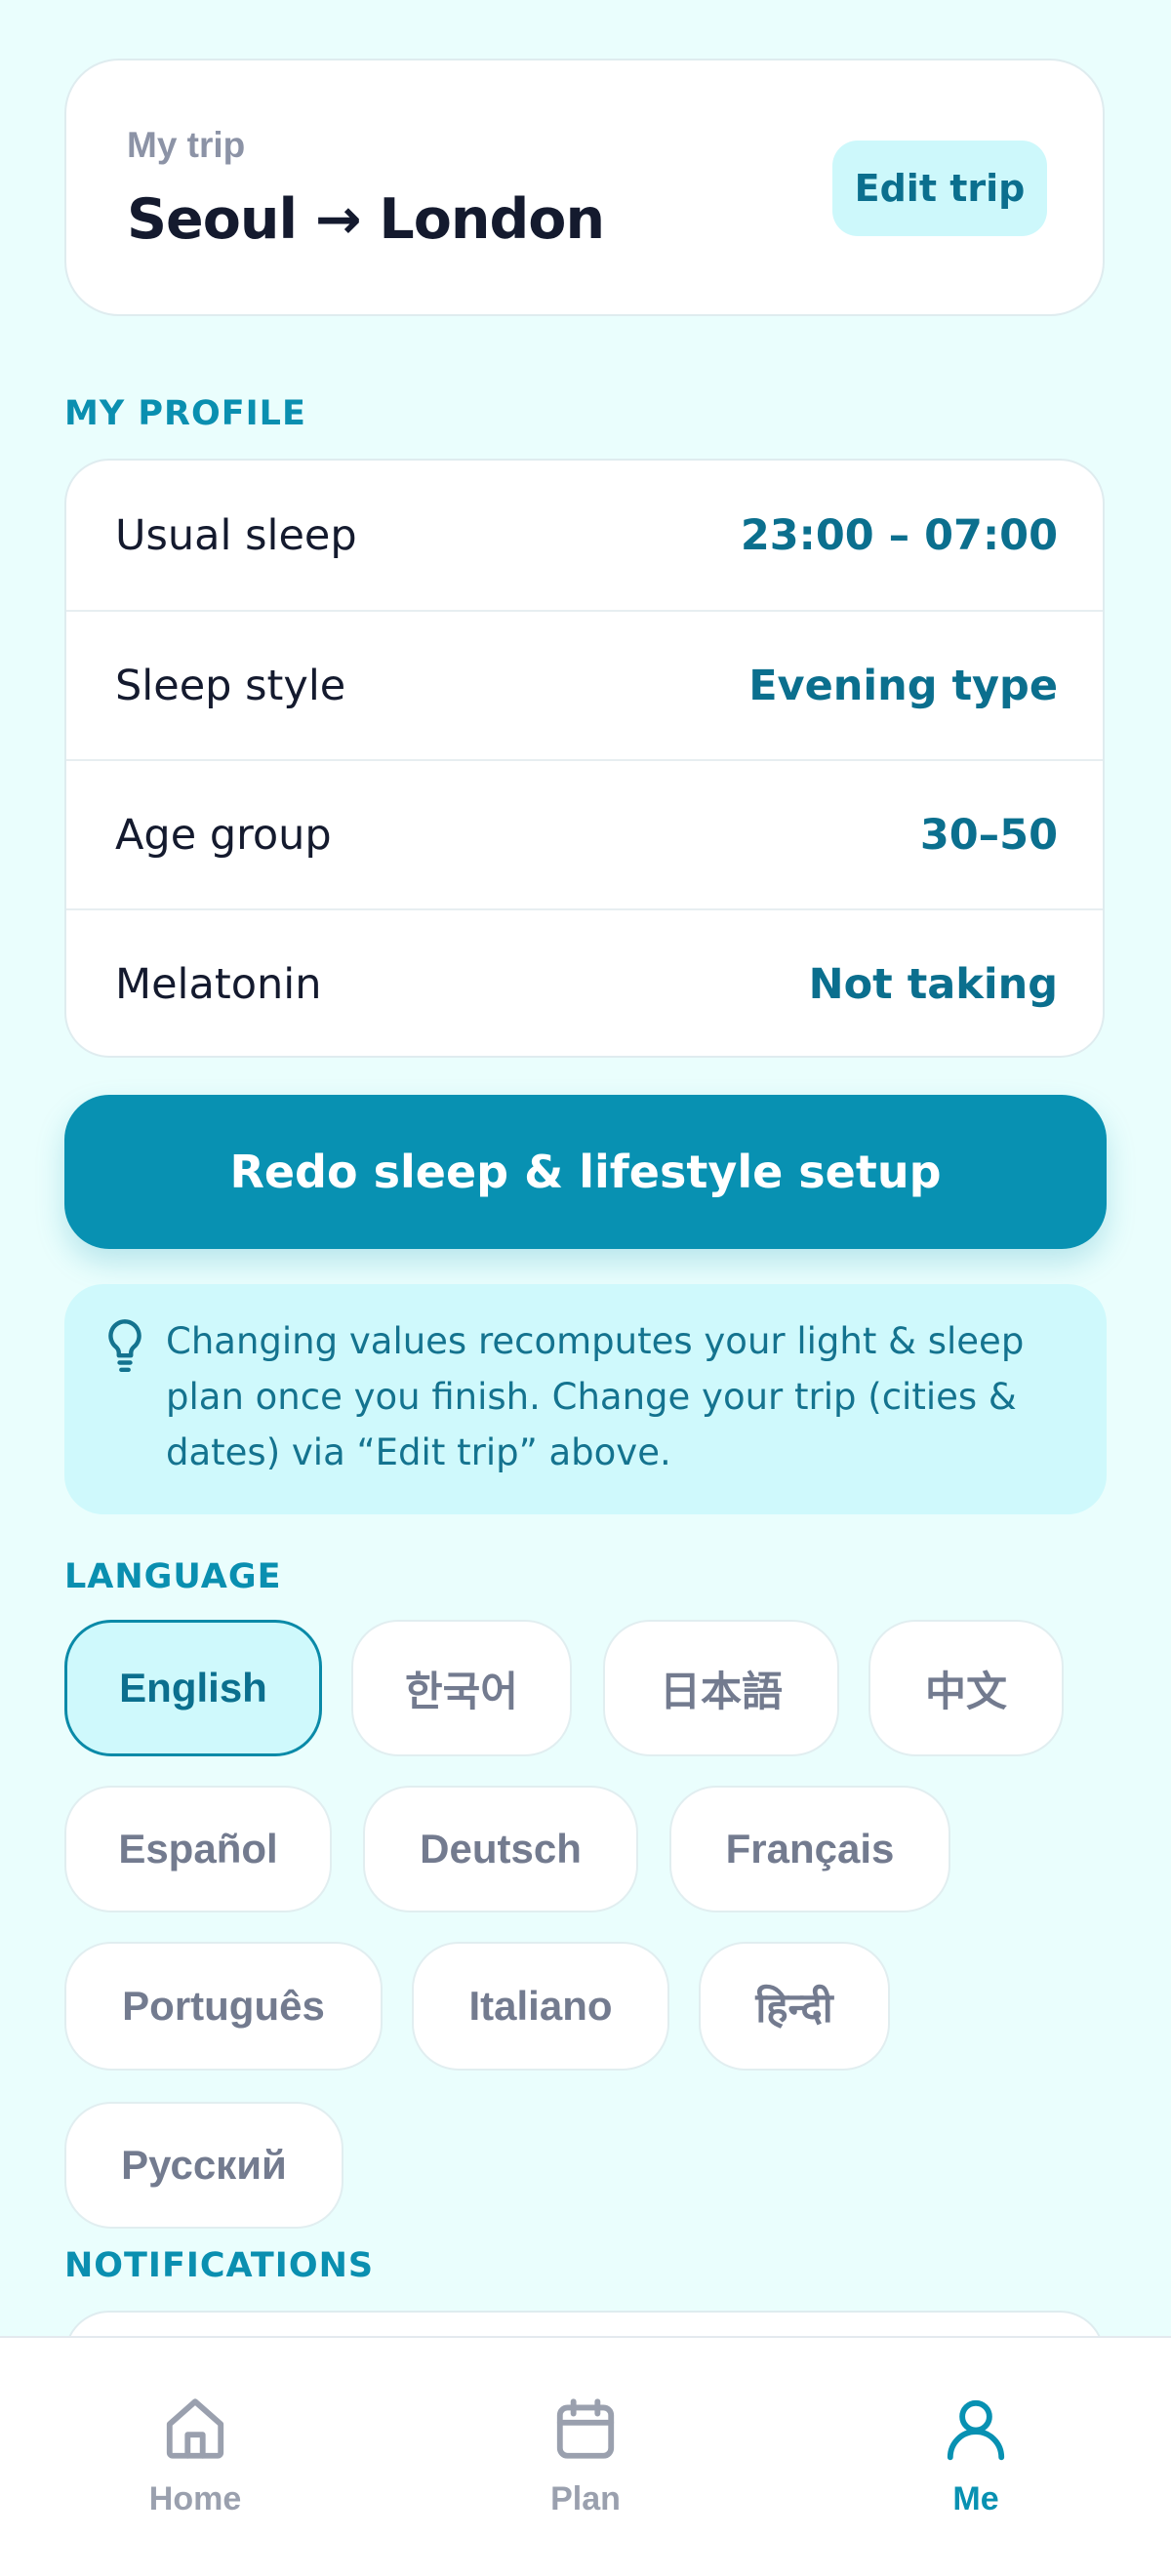 The width and height of the screenshot is (1171, 2576). I want to click on nav-item-plan: Plan, so click(585, 2457).